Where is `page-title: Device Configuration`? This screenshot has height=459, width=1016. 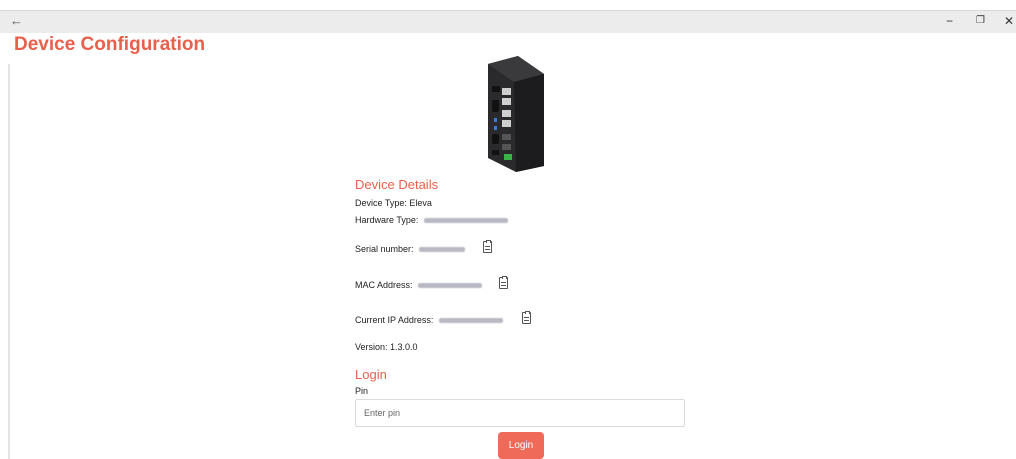 page-title: Device Configuration is located at coordinates (110, 44).